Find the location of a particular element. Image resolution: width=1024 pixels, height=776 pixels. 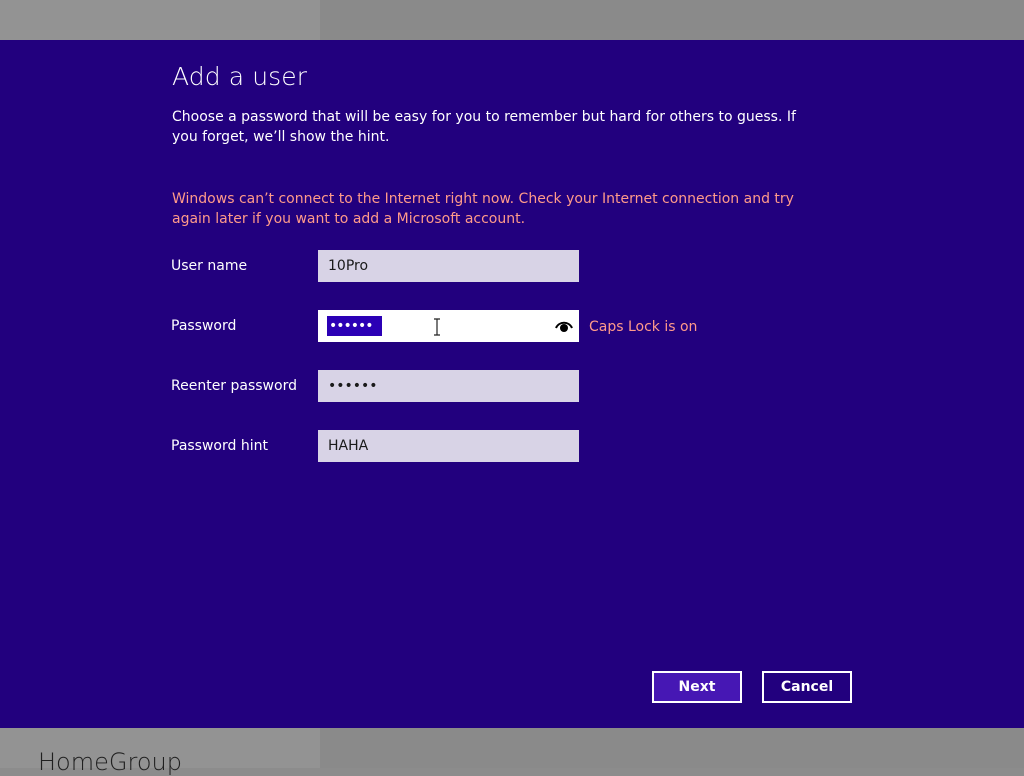

text-cursor-icon is located at coordinates (437, 327).